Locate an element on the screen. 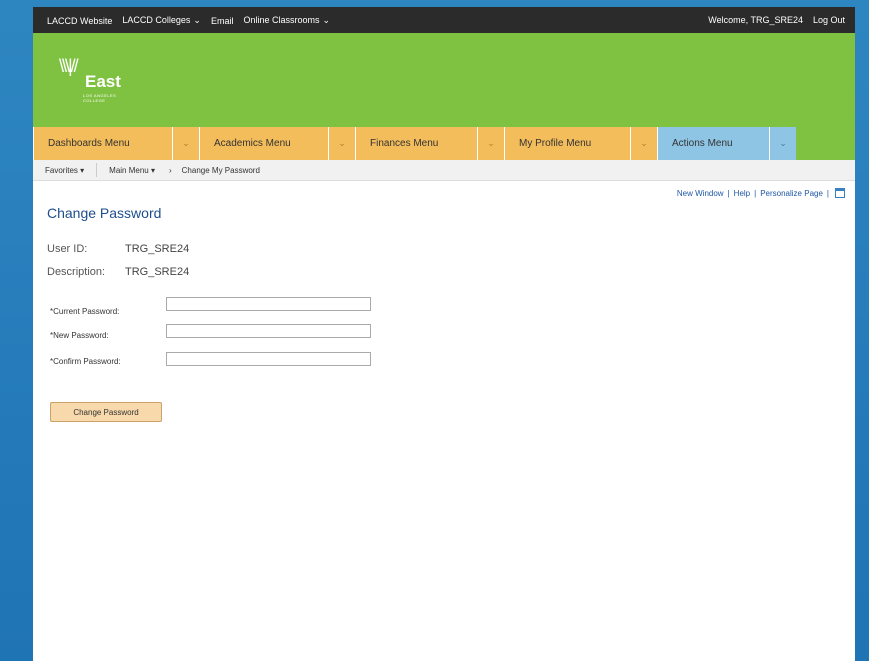  sunrise-icon: \\\|// is located at coordinates (69, 66).